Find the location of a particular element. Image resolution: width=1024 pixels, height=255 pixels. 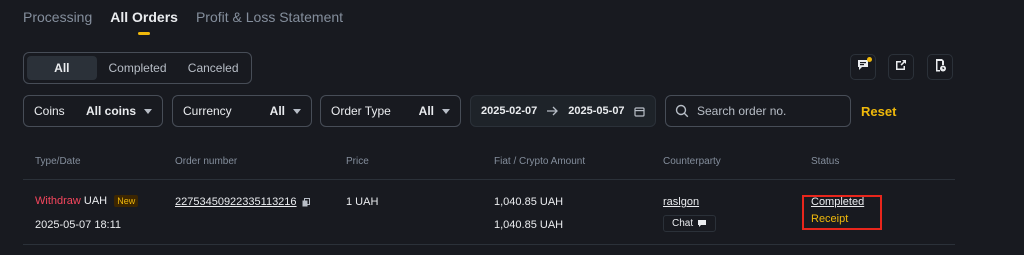

chat-label: Chat is located at coordinates (683, 223).